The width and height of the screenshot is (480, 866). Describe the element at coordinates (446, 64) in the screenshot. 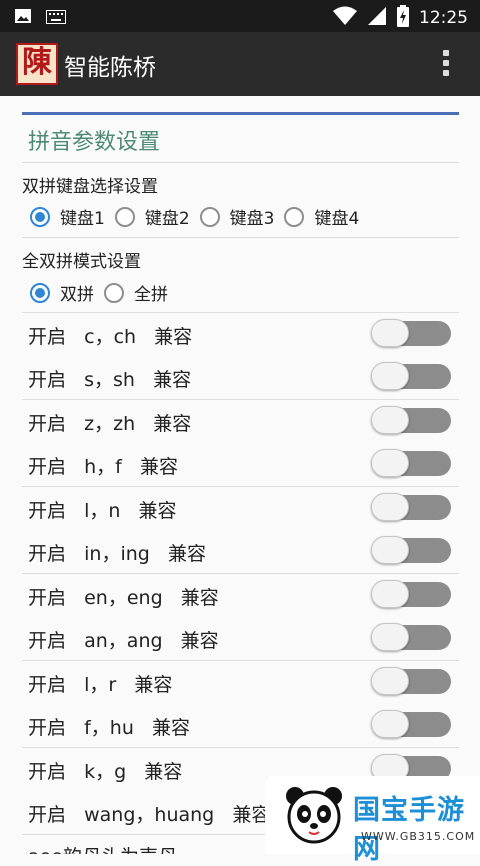

I see `more-vert-icon` at that location.